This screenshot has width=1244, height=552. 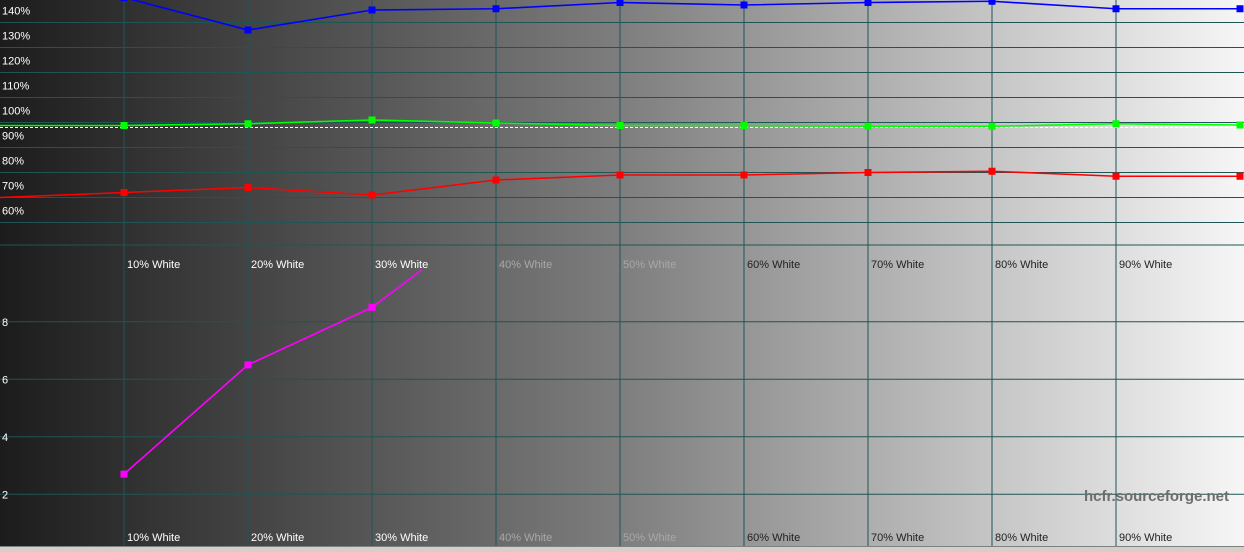 What do you see at coordinates (16, 62) in the screenshot?
I see `y-tick-label-top: 120%` at bounding box center [16, 62].